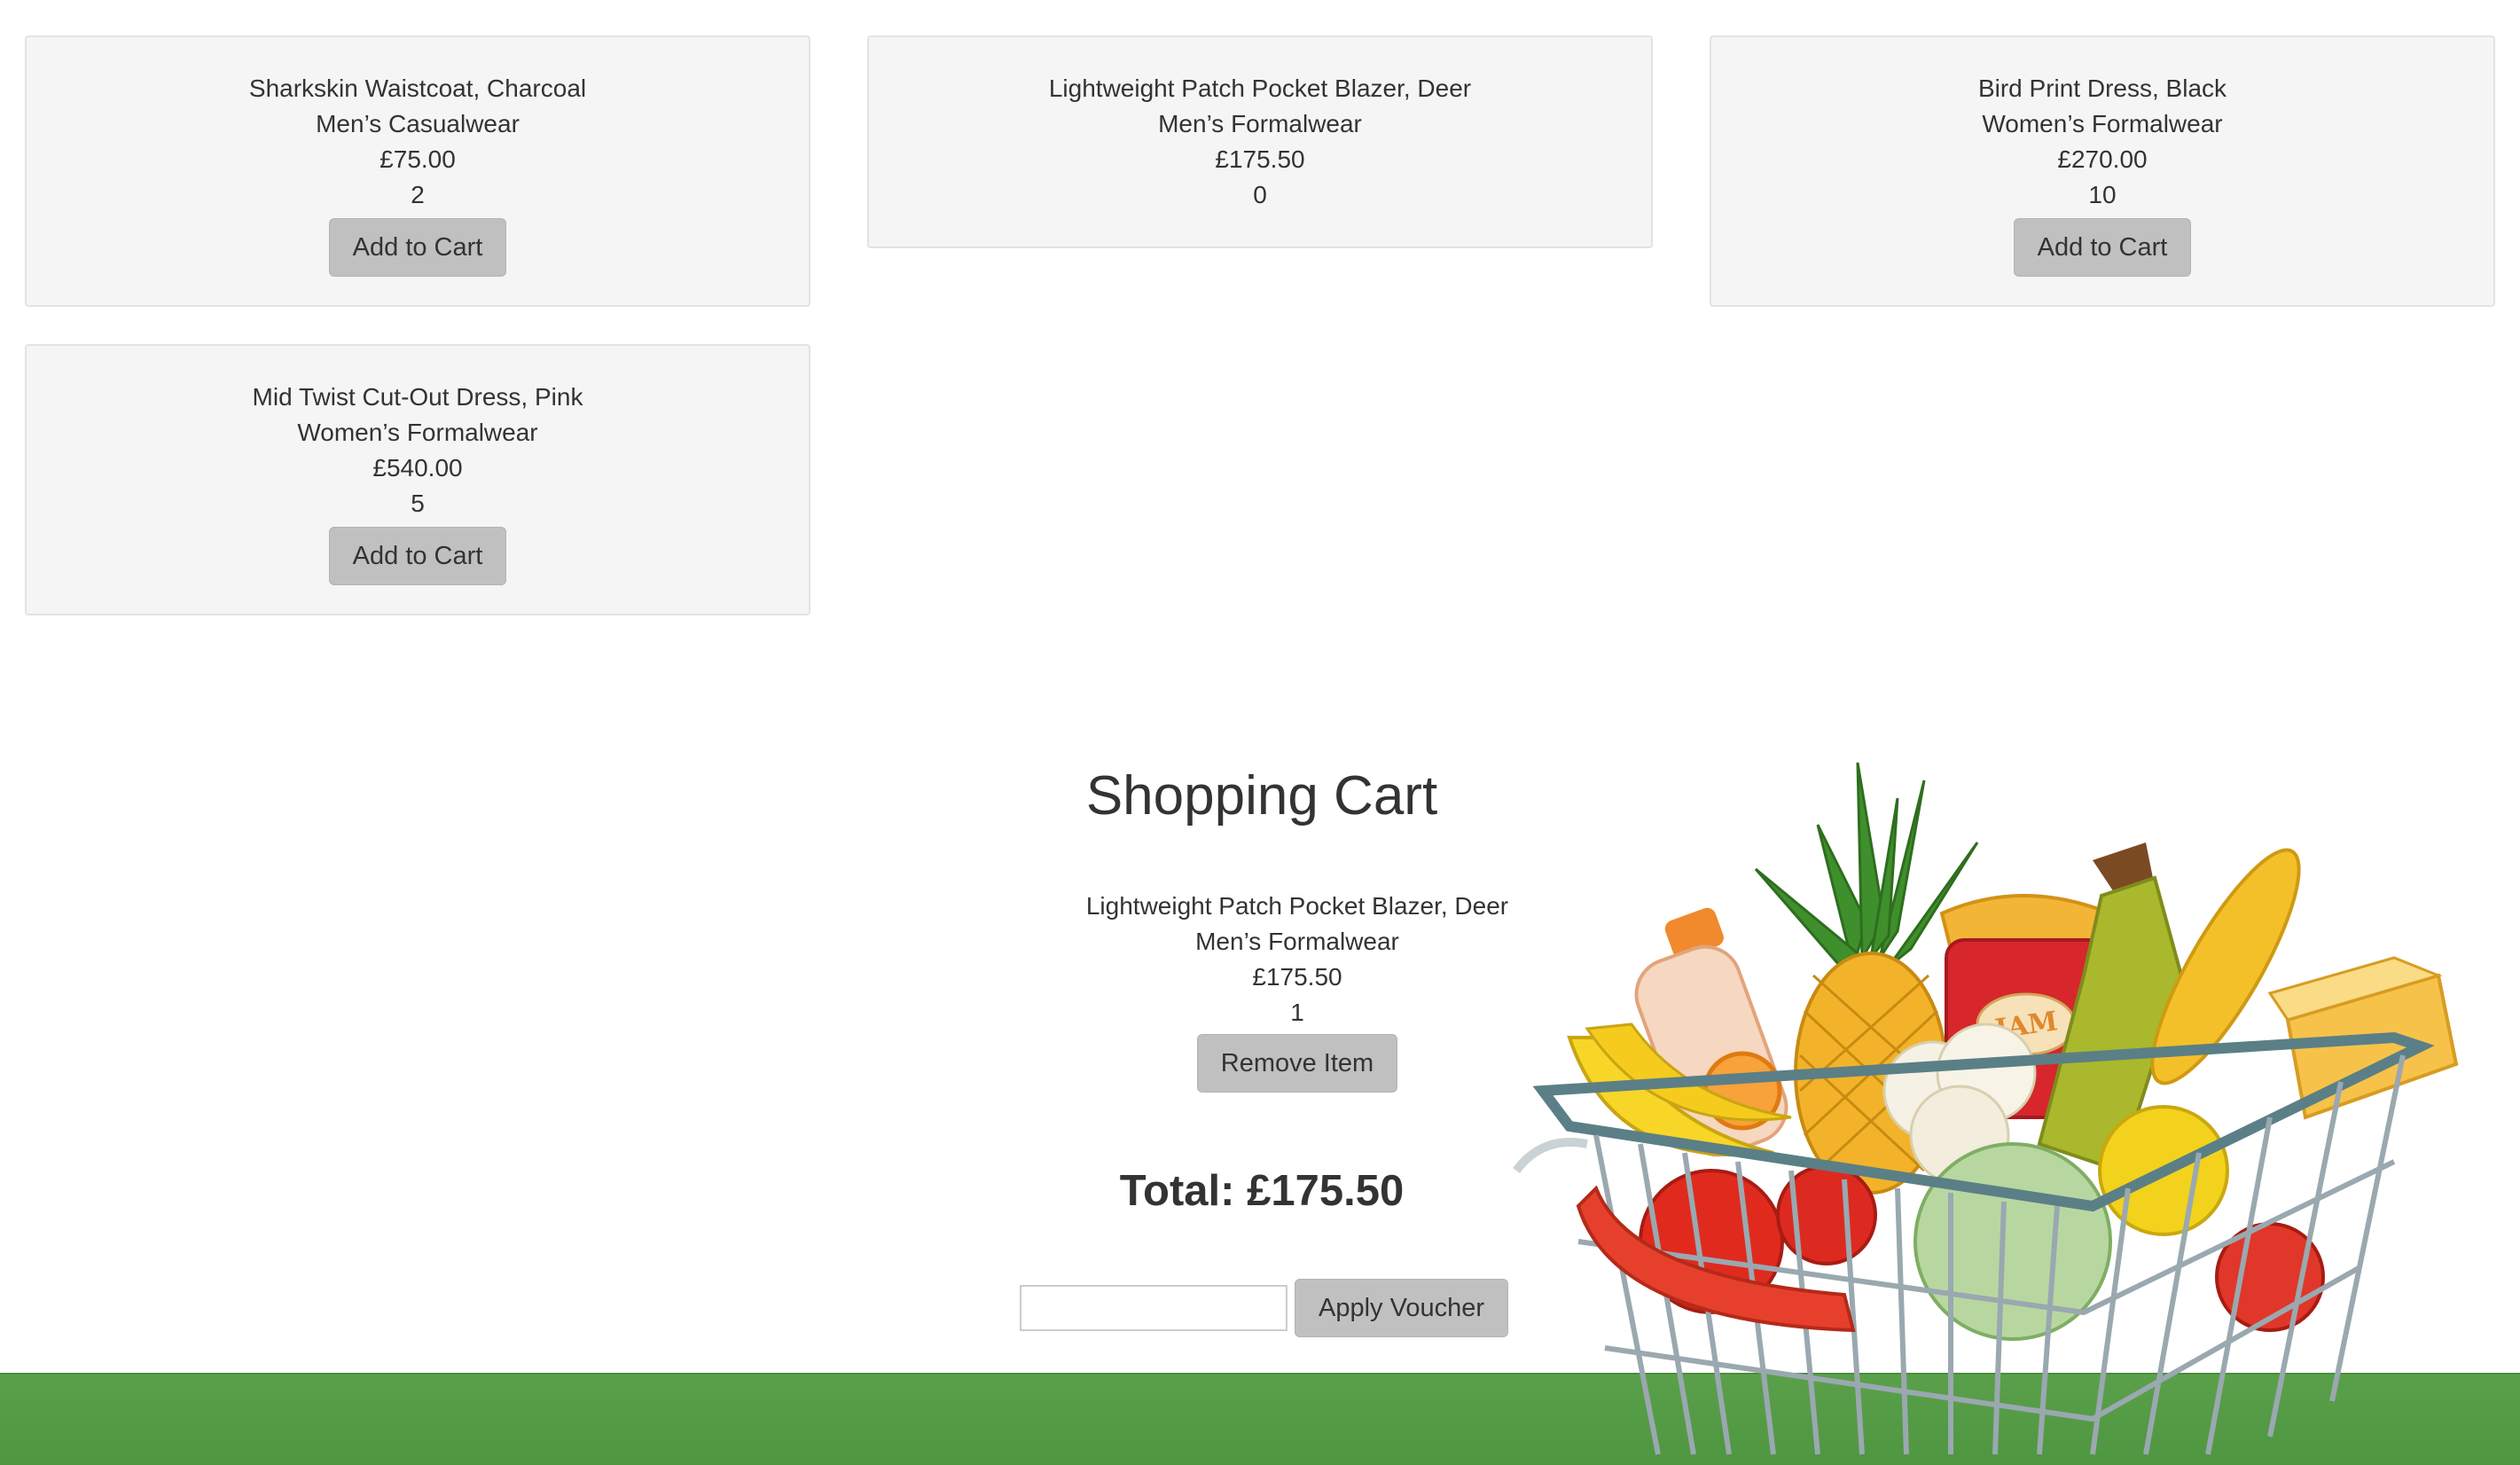  Describe the element at coordinates (1260, 159) in the screenshot. I see `product-price: £175.50` at that location.